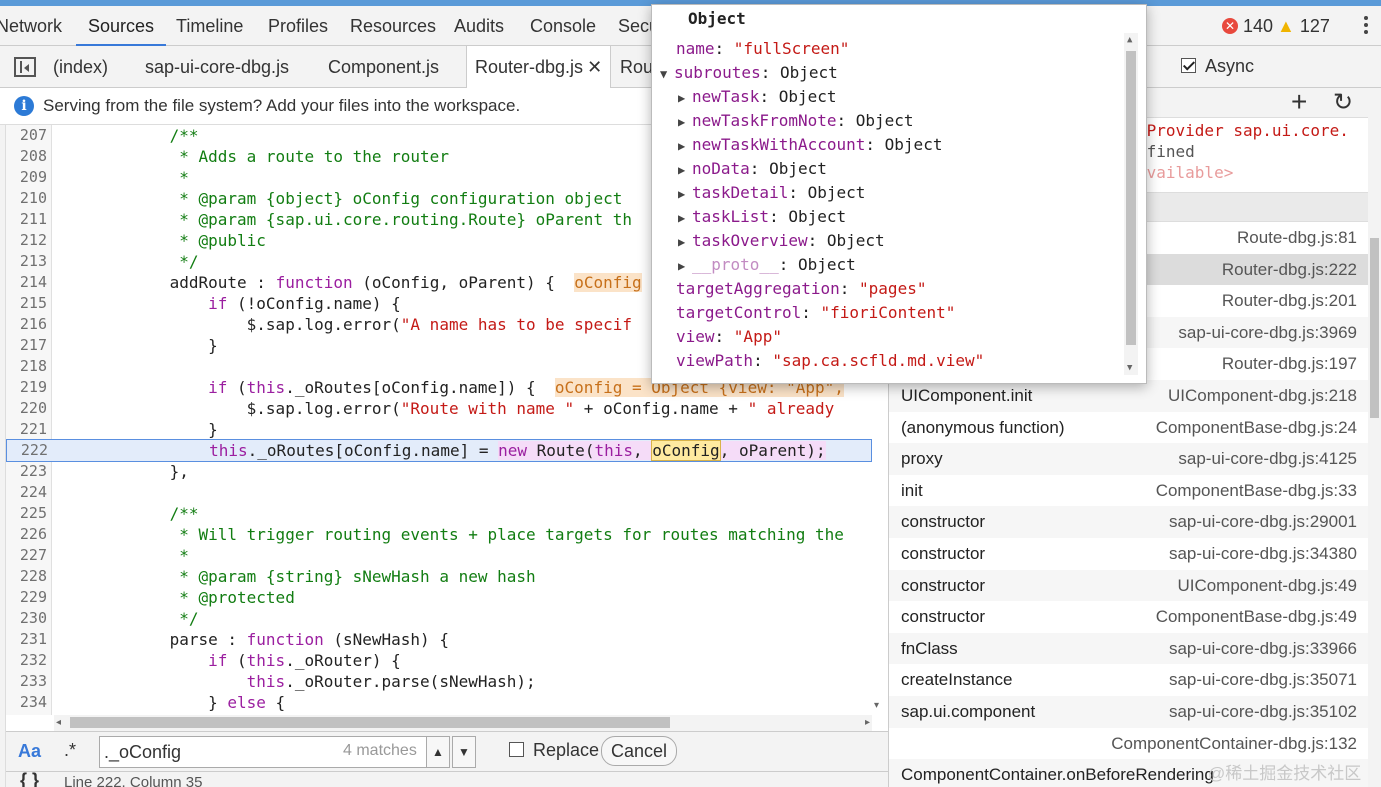  I want to click on call-frame: ComponentContainer-dbg.js:132, so click(1128, 744).